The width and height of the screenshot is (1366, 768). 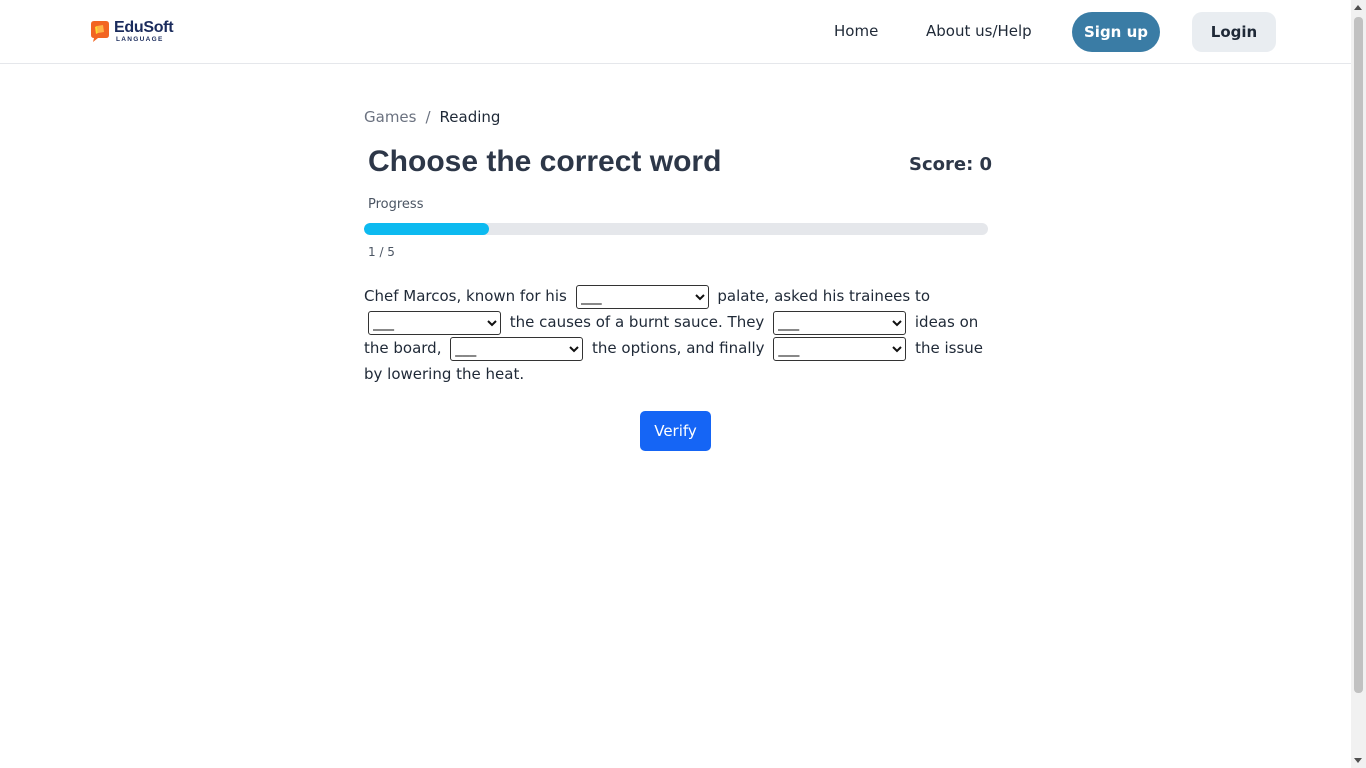 What do you see at coordinates (545, 161) in the screenshot?
I see `page-title: Choose the correct word` at bounding box center [545, 161].